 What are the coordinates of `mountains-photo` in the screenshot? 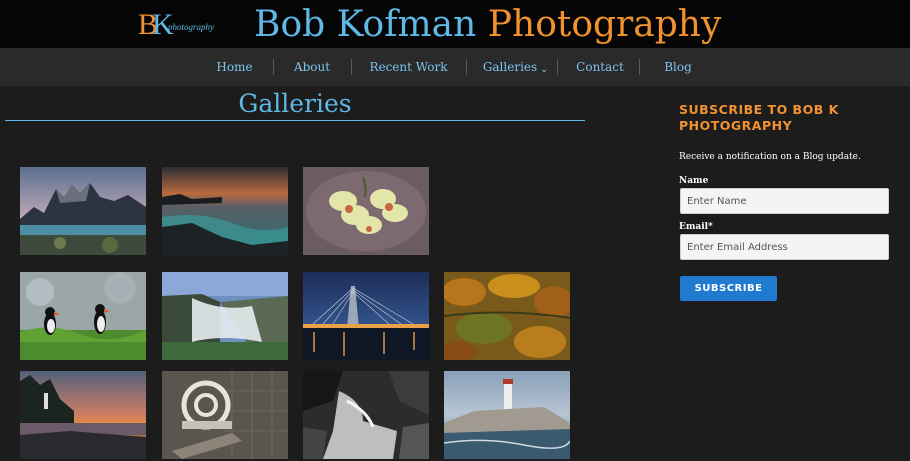 It's located at (83, 211).